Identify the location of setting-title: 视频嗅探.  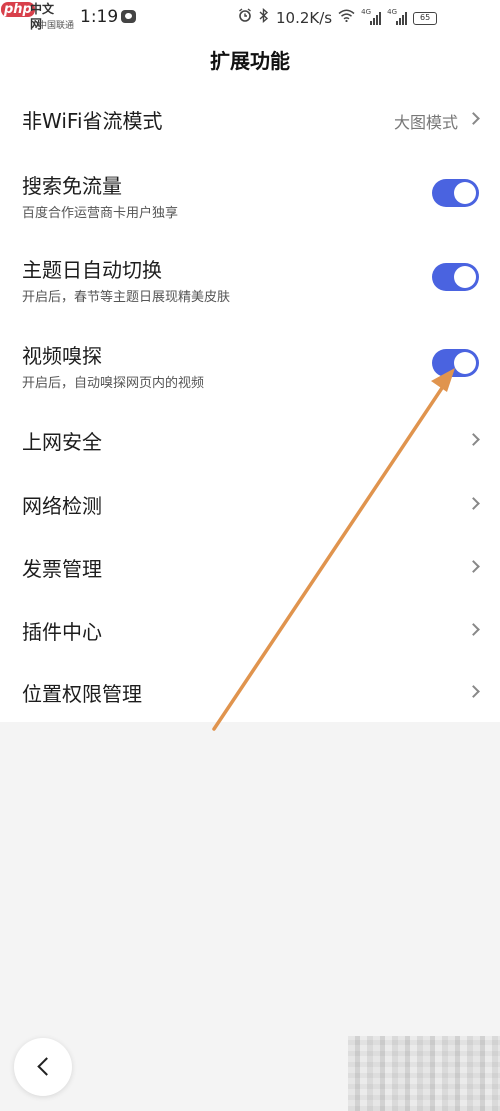
(62, 356).